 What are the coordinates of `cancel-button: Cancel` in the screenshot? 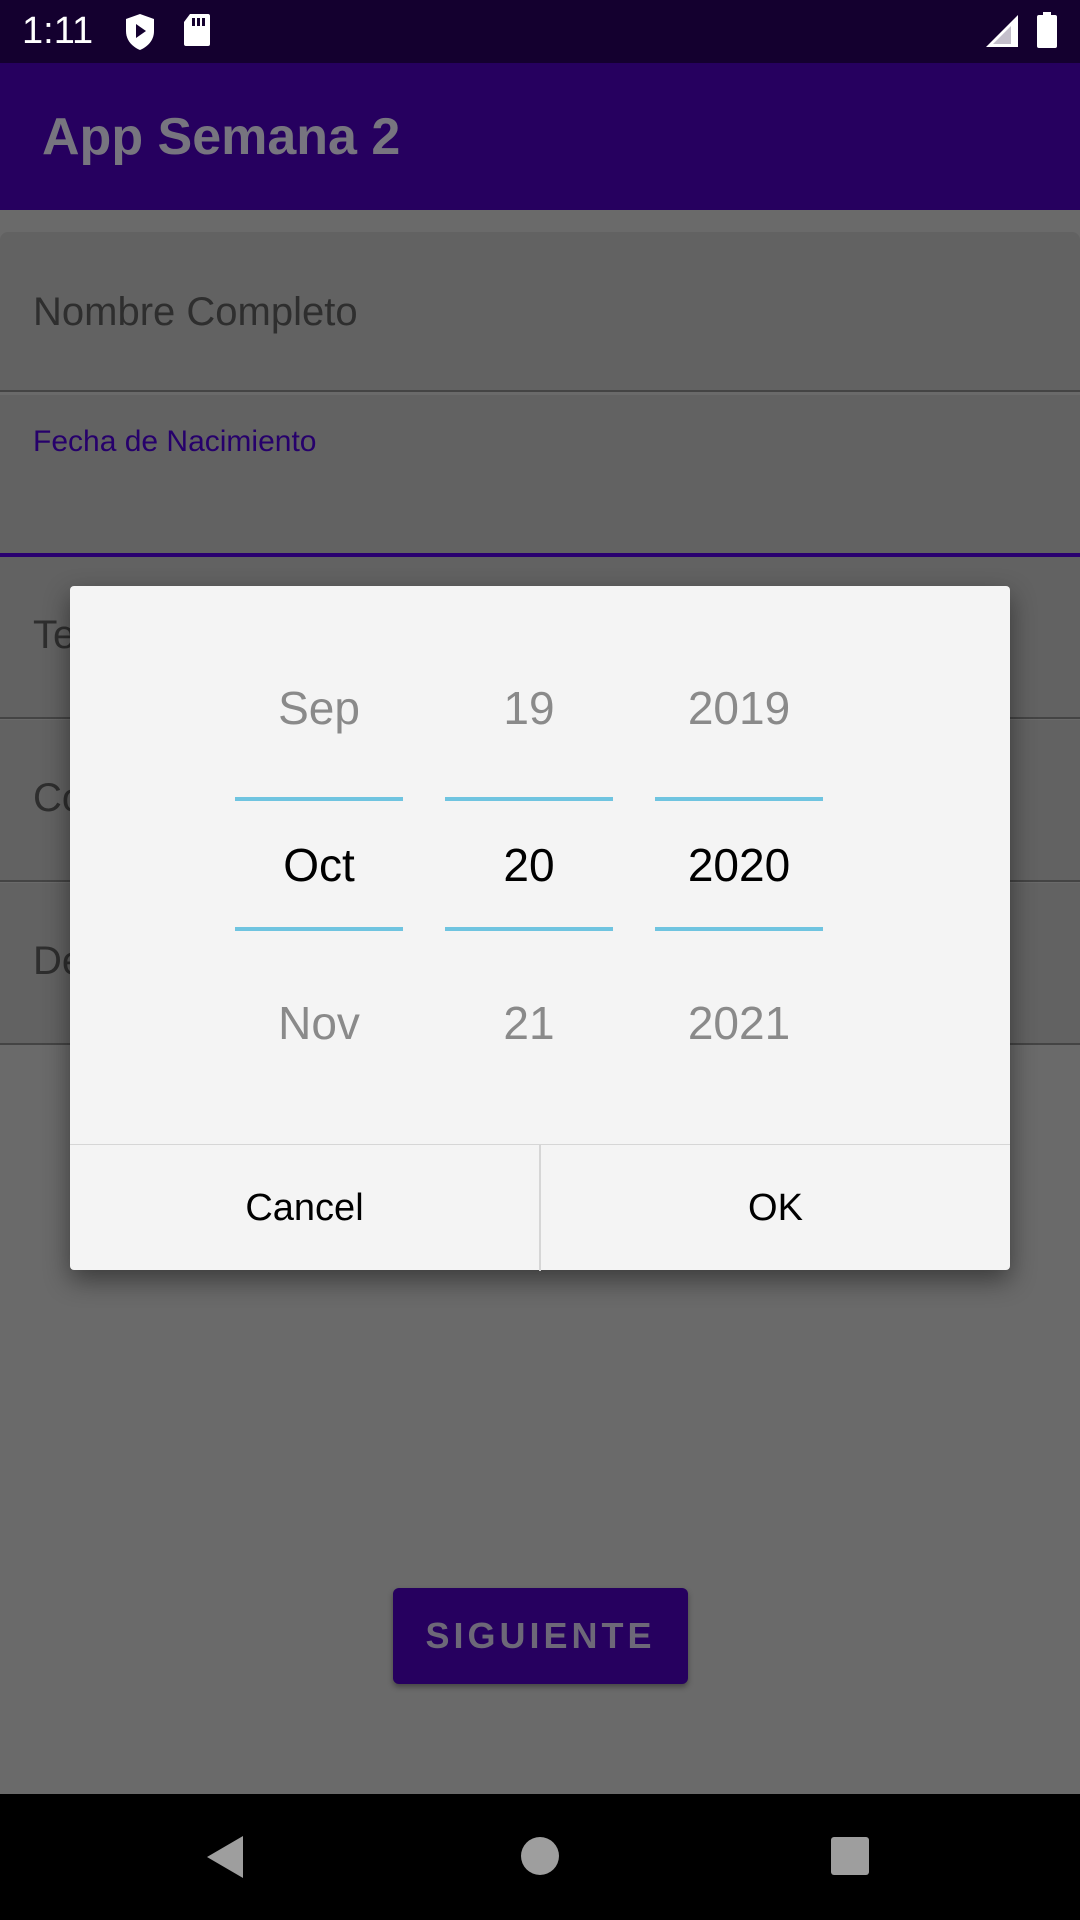 It's located at (304, 1208).